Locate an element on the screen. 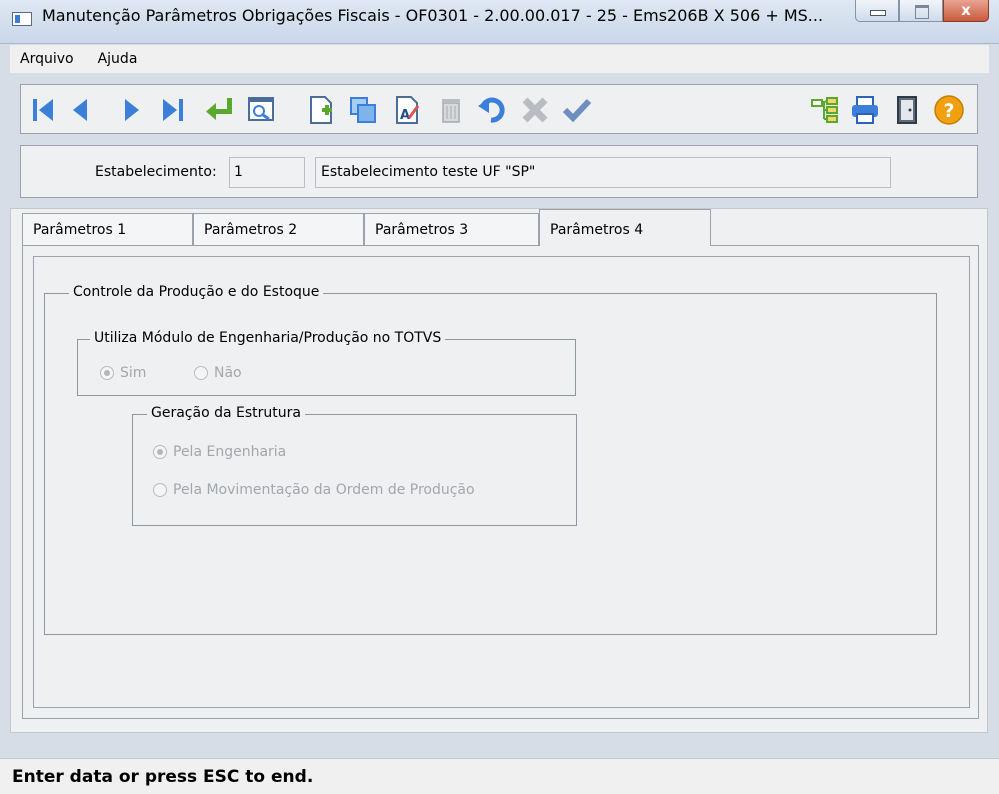  app-icon is located at coordinates (22, 19).